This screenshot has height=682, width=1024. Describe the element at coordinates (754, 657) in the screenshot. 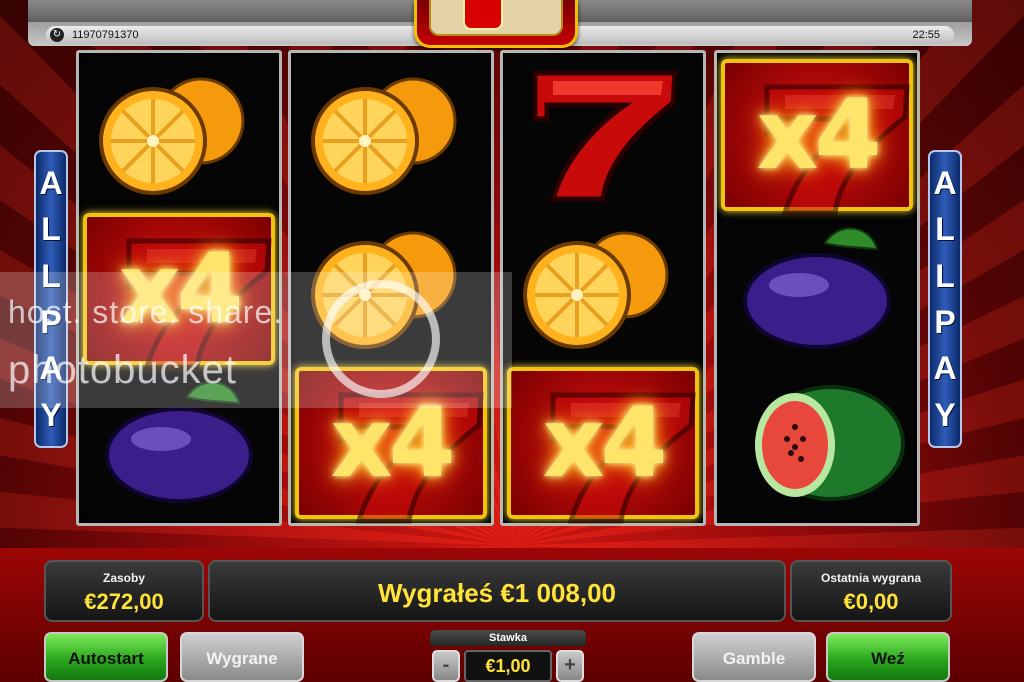

I see `gamble-button: Gamble` at that location.